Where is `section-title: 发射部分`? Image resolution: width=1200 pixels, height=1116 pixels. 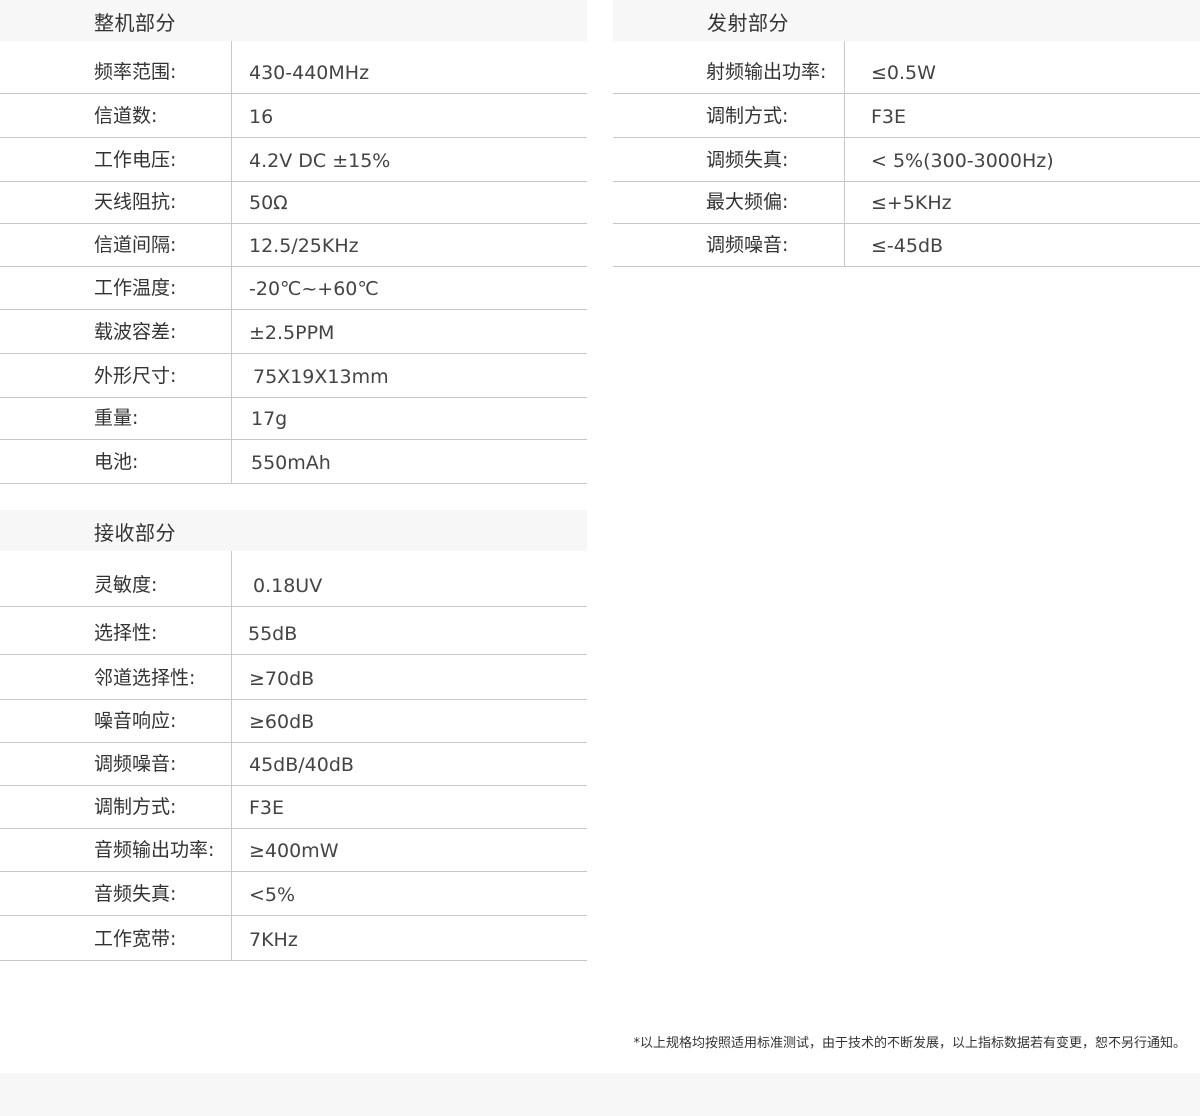 section-title: 发射部分 is located at coordinates (748, 23).